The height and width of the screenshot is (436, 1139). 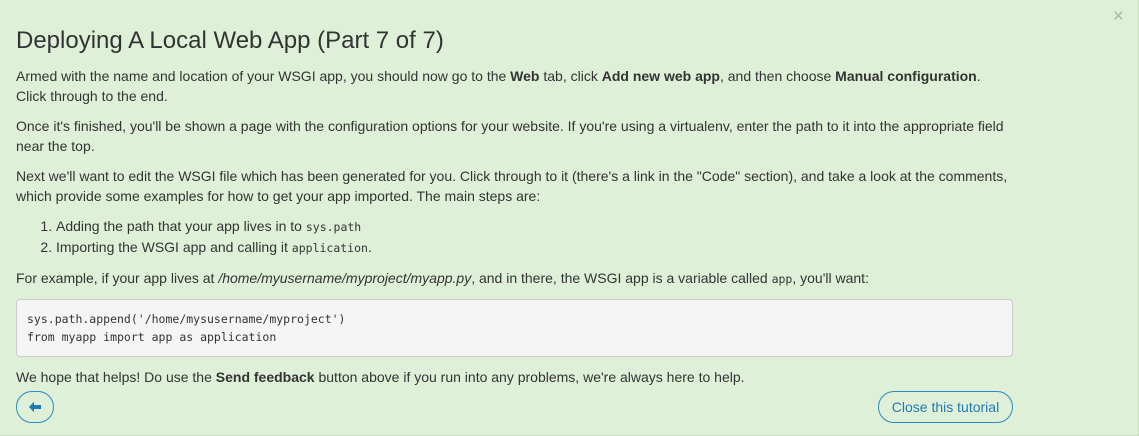 What do you see at coordinates (570, 76) in the screenshot?
I see `intro-text-2: tab, click` at bounding box center [570, 76].